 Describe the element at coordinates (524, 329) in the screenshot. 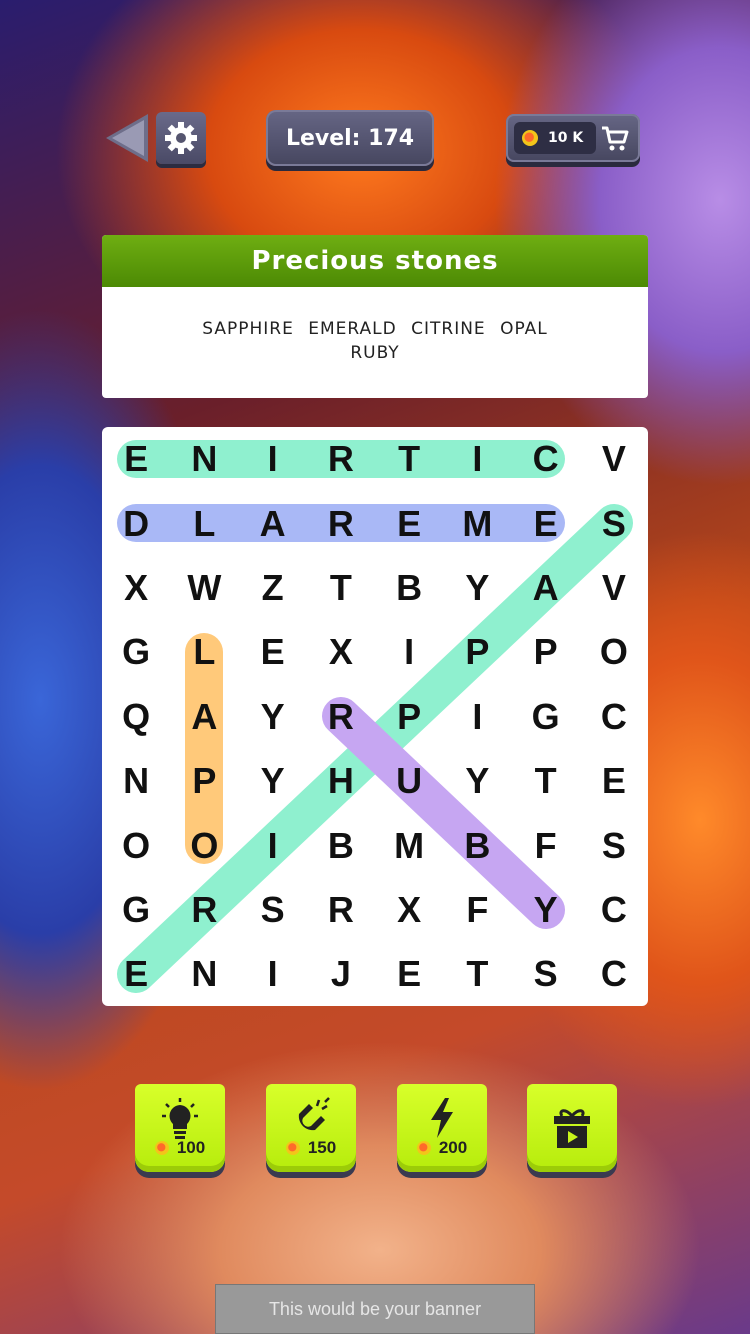

I see `word-item: OPAL` at that location.